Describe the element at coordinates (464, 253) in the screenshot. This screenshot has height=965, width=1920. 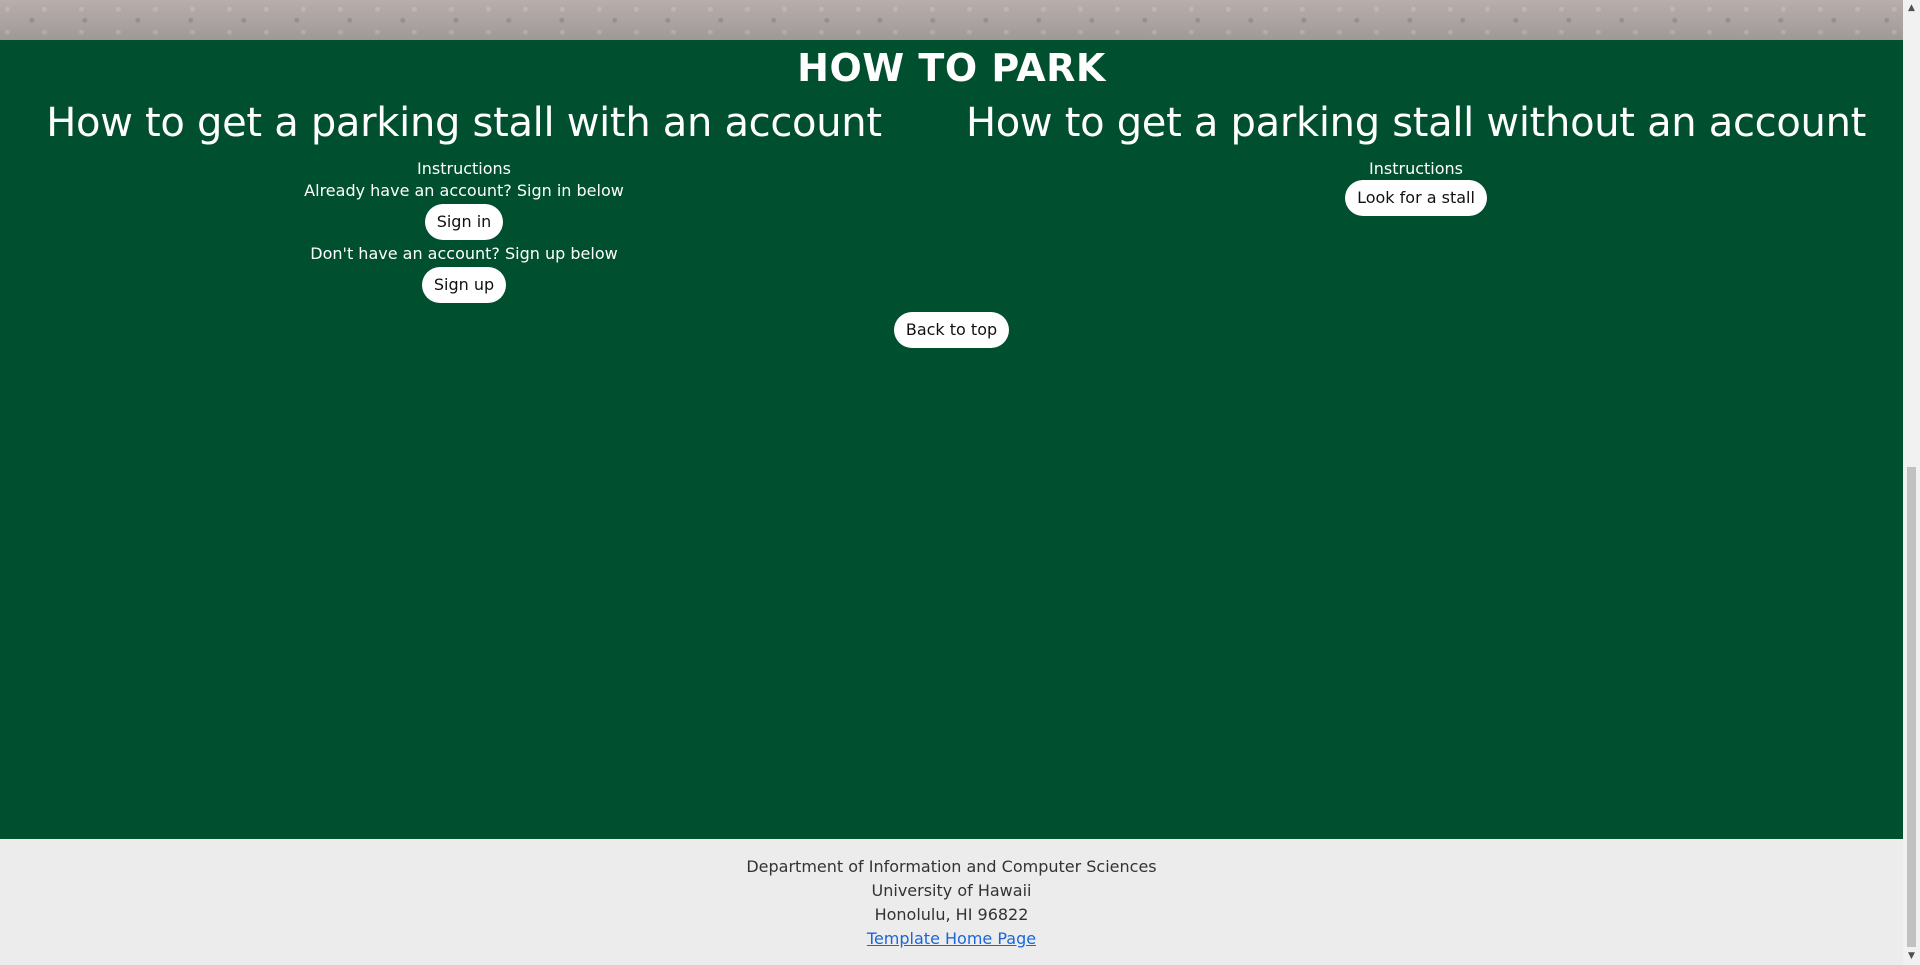
I see `signup-prompt: Don't have an account? Sign up below` at that location.